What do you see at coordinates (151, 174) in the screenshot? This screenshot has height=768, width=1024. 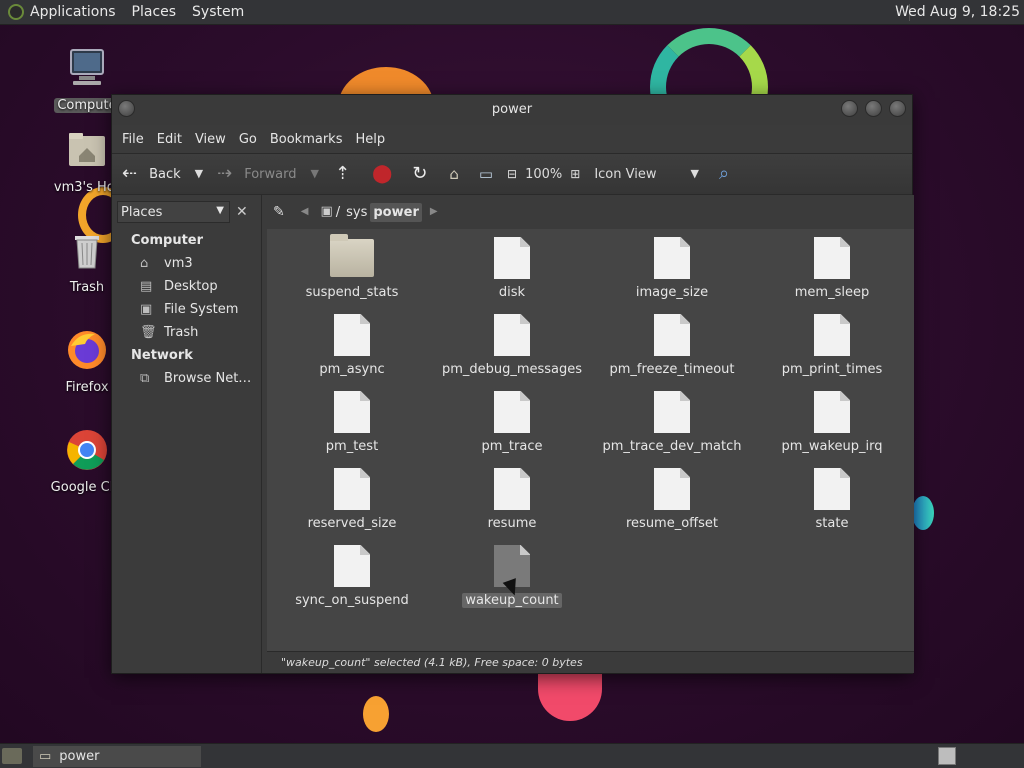 I see `back-button: ⇠ Back` at bounding box center [151, 174].